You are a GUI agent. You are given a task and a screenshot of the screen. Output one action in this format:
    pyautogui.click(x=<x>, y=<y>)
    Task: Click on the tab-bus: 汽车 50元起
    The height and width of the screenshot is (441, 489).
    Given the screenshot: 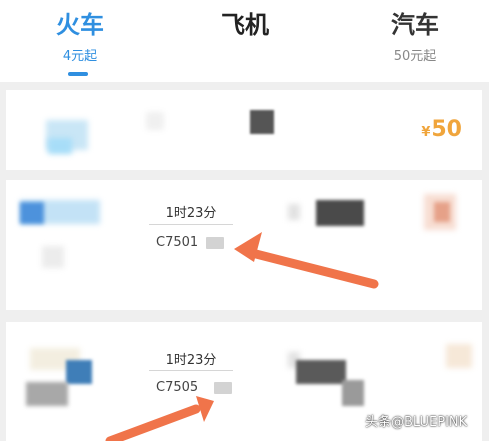 What is the action you would take?
    pyautogui.click(x=415, y=41)
    